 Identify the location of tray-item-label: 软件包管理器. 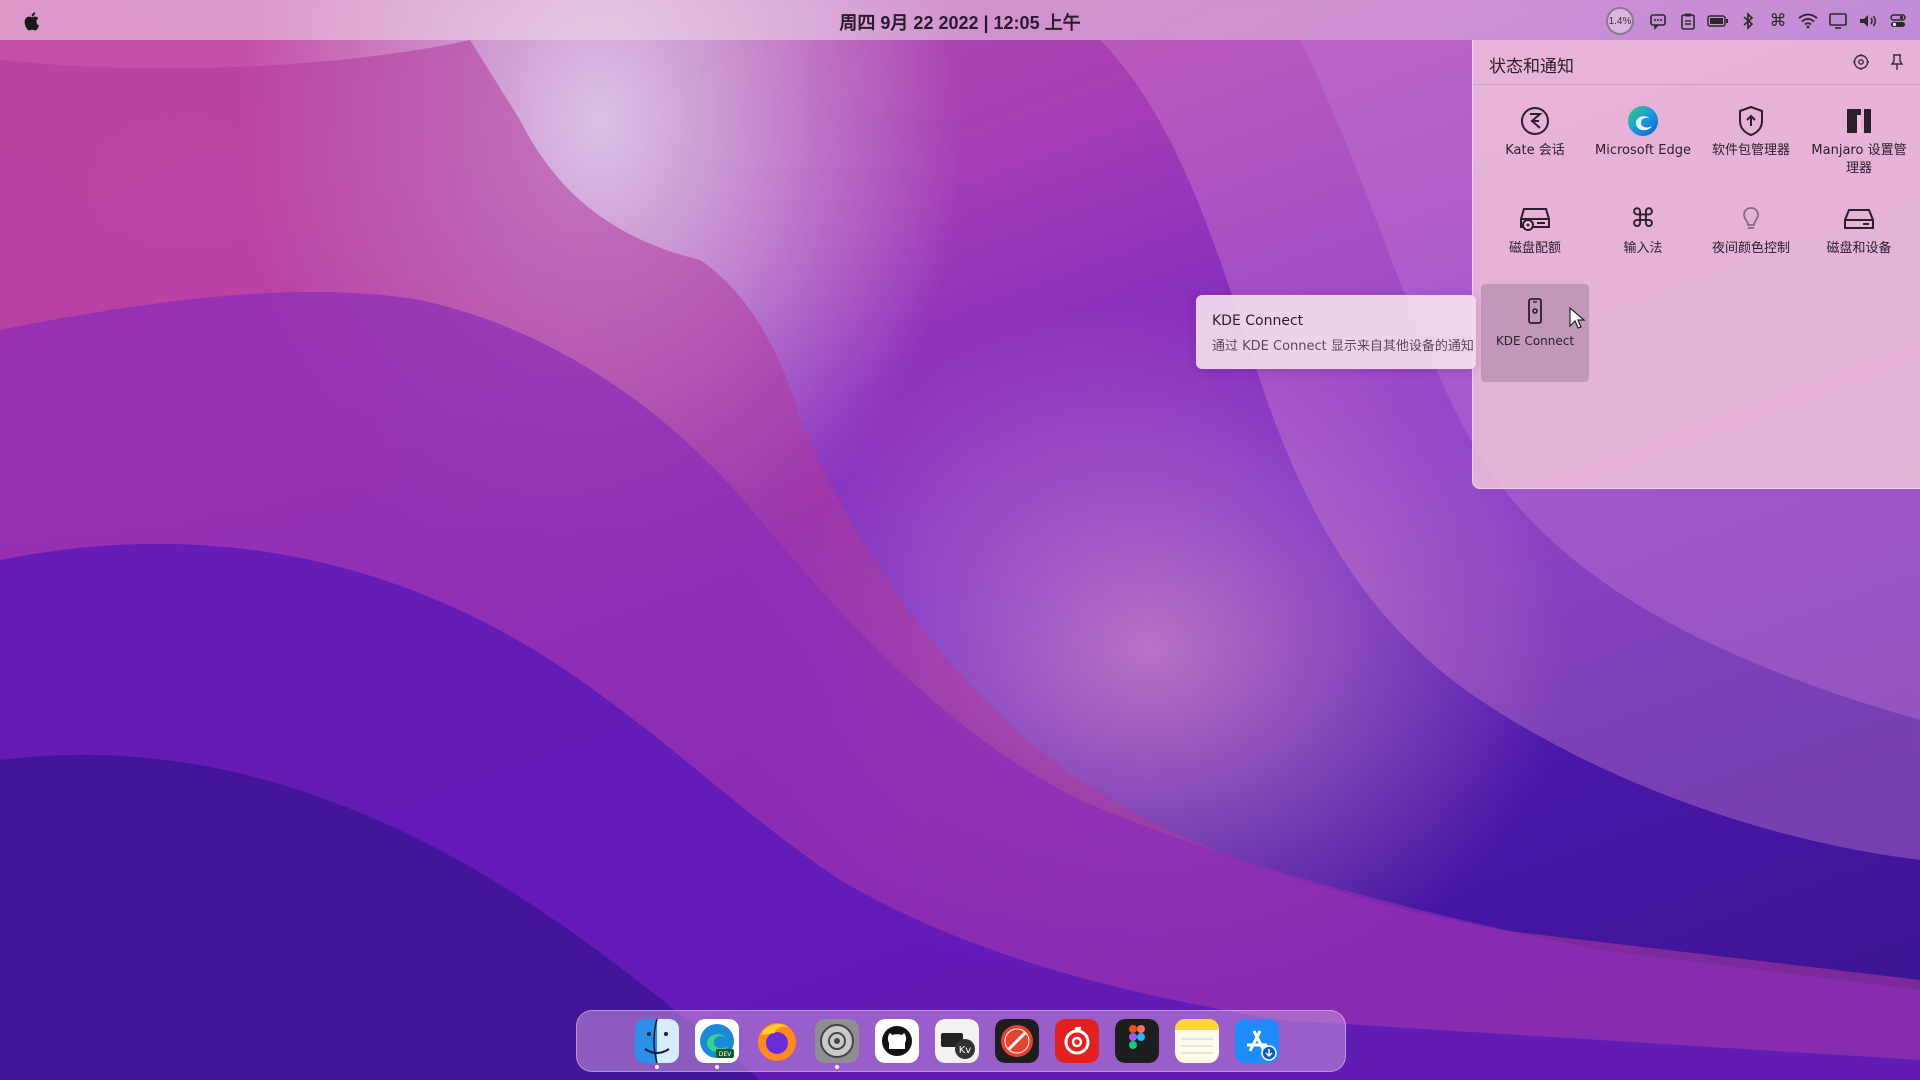
(1750, 150).